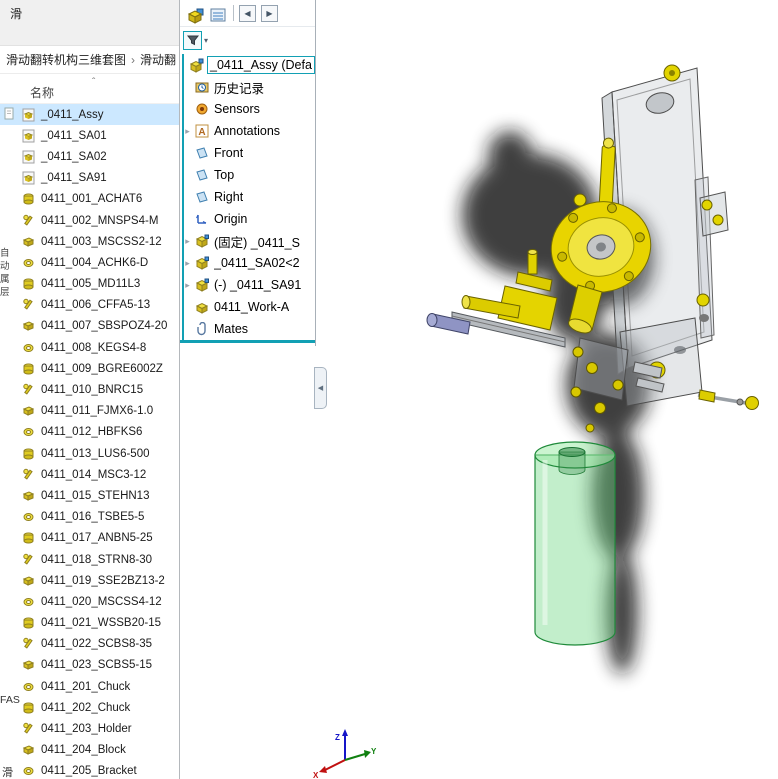  What do you see at coordinates (89, 538) in the screenshot?
I see `file-row: 0411_017_ANBN5-25` at bounding box center [89, 538].